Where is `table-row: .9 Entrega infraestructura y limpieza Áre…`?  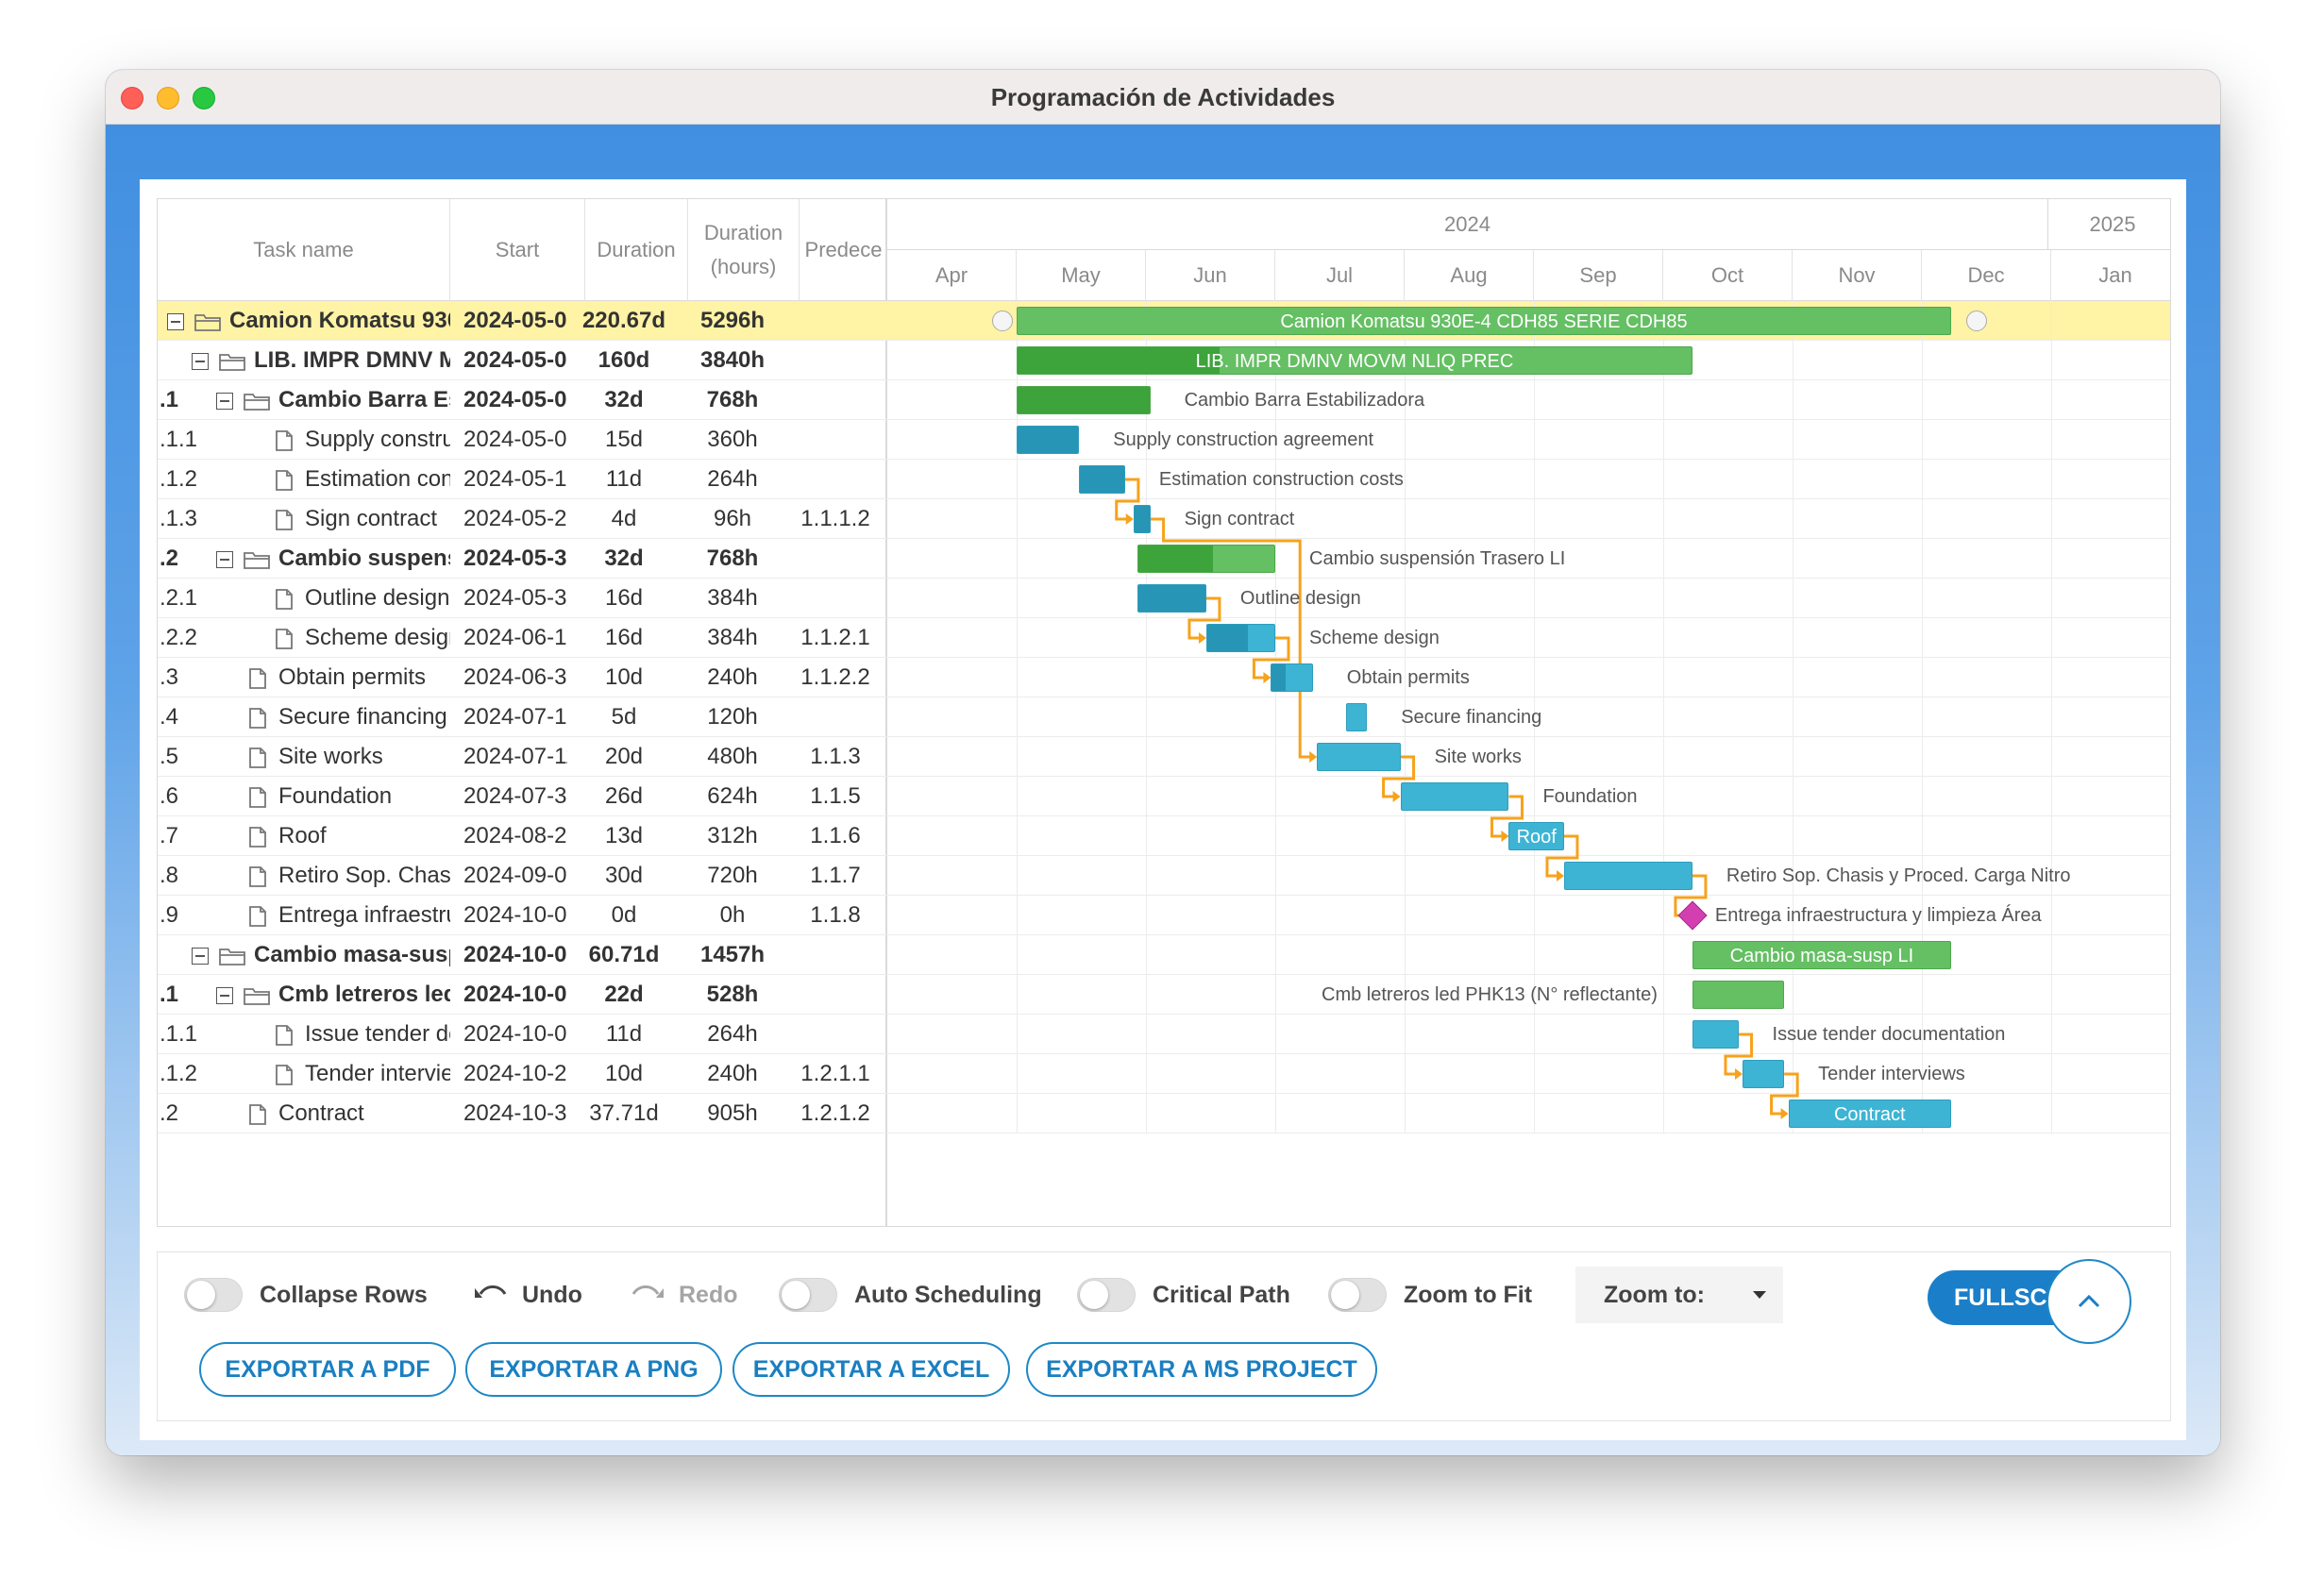
table-row: .9 Entrega infraestructura y limpieza Áre… is located at coordinates (522, 915).